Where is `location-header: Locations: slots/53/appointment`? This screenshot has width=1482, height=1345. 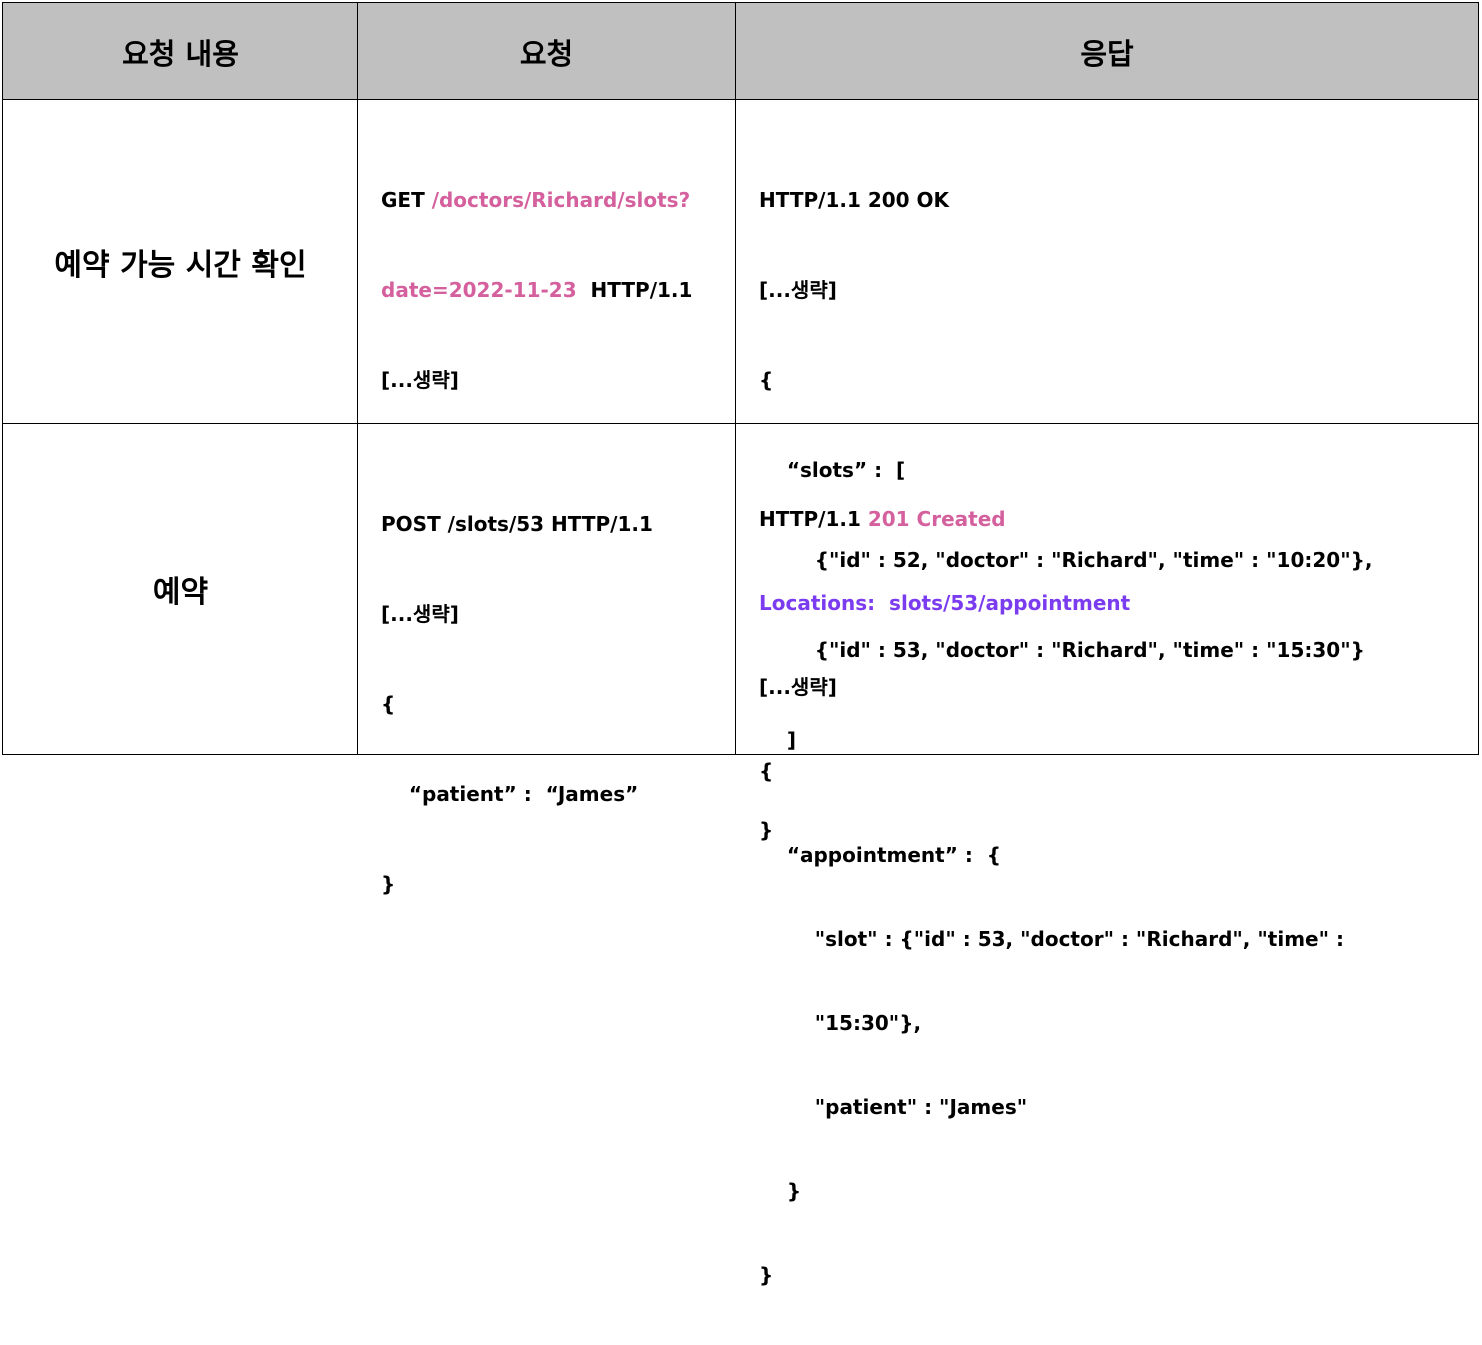
location-header: Locations: slots/53/appointment is located at coordinates (945, 603).